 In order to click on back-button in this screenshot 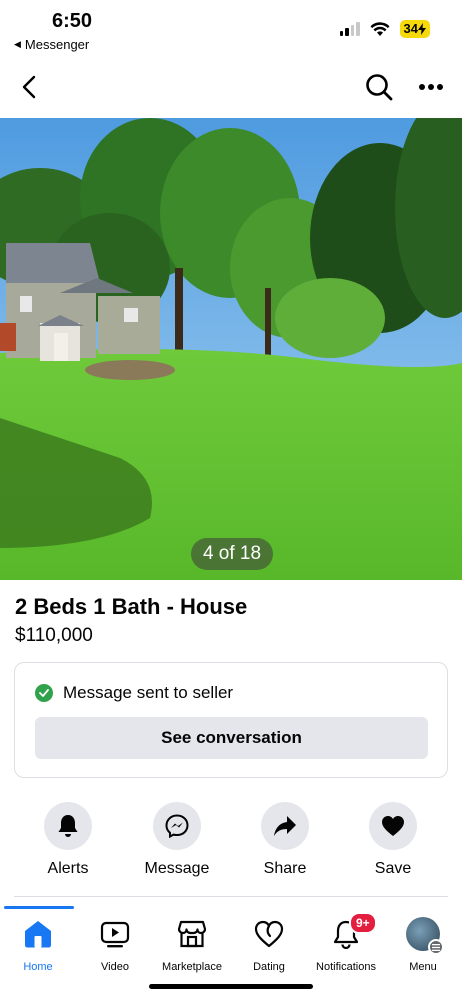, I will do `click(29, 87)`.